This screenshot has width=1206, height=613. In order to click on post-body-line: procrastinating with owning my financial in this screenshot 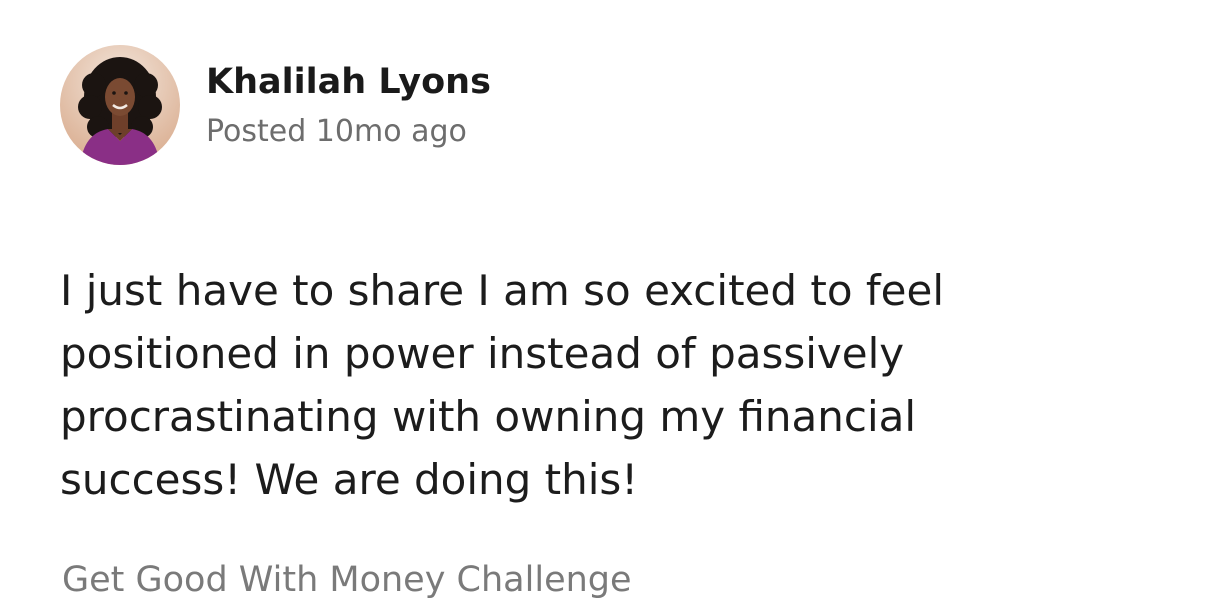, I will do `click(488, 416)`.